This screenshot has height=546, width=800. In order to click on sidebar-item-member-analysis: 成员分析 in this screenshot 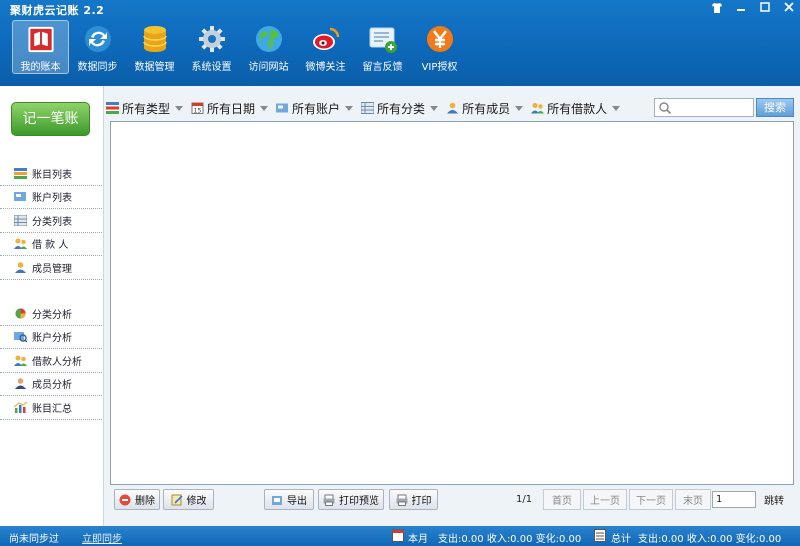, I will do `click(51, 384)`.